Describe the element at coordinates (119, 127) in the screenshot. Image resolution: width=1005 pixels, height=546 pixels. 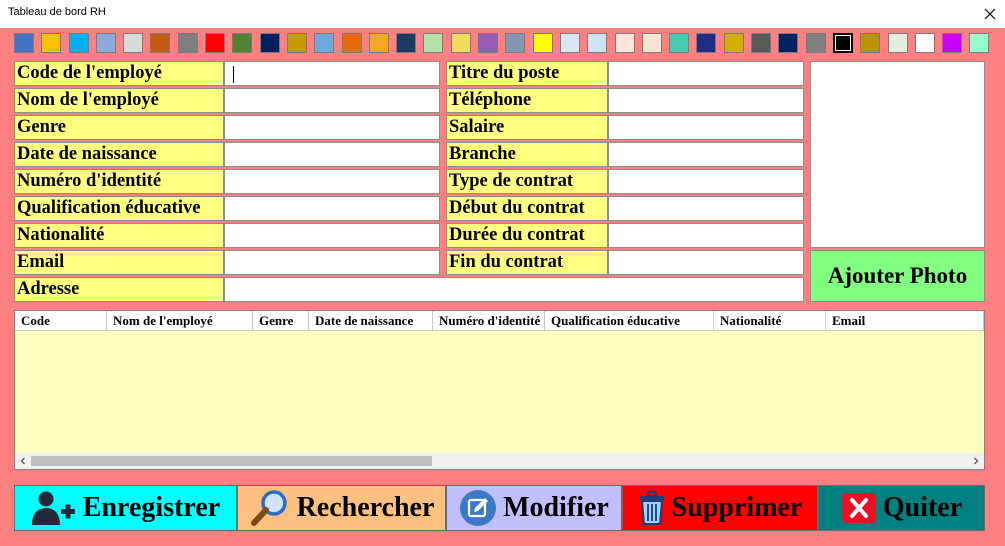
I see `label-genre: Genre` at that location.